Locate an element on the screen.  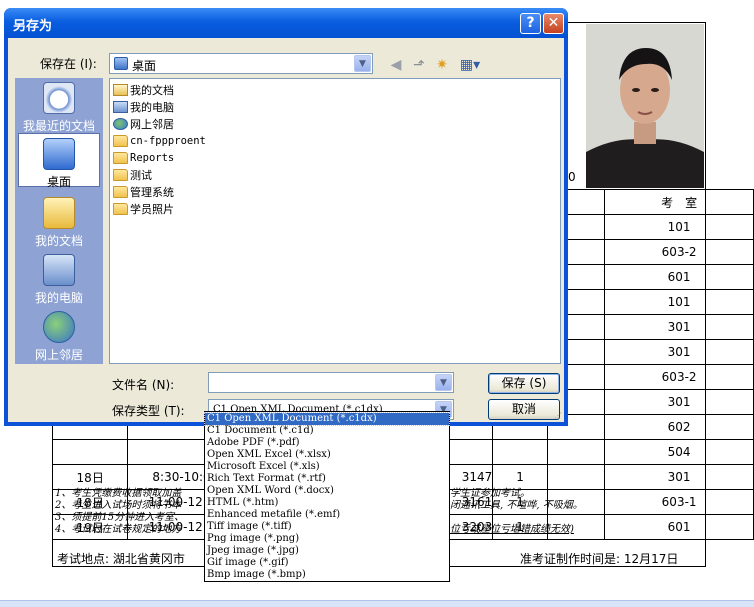
list-item: 我的电脑 is located at coordinates (143, 107).